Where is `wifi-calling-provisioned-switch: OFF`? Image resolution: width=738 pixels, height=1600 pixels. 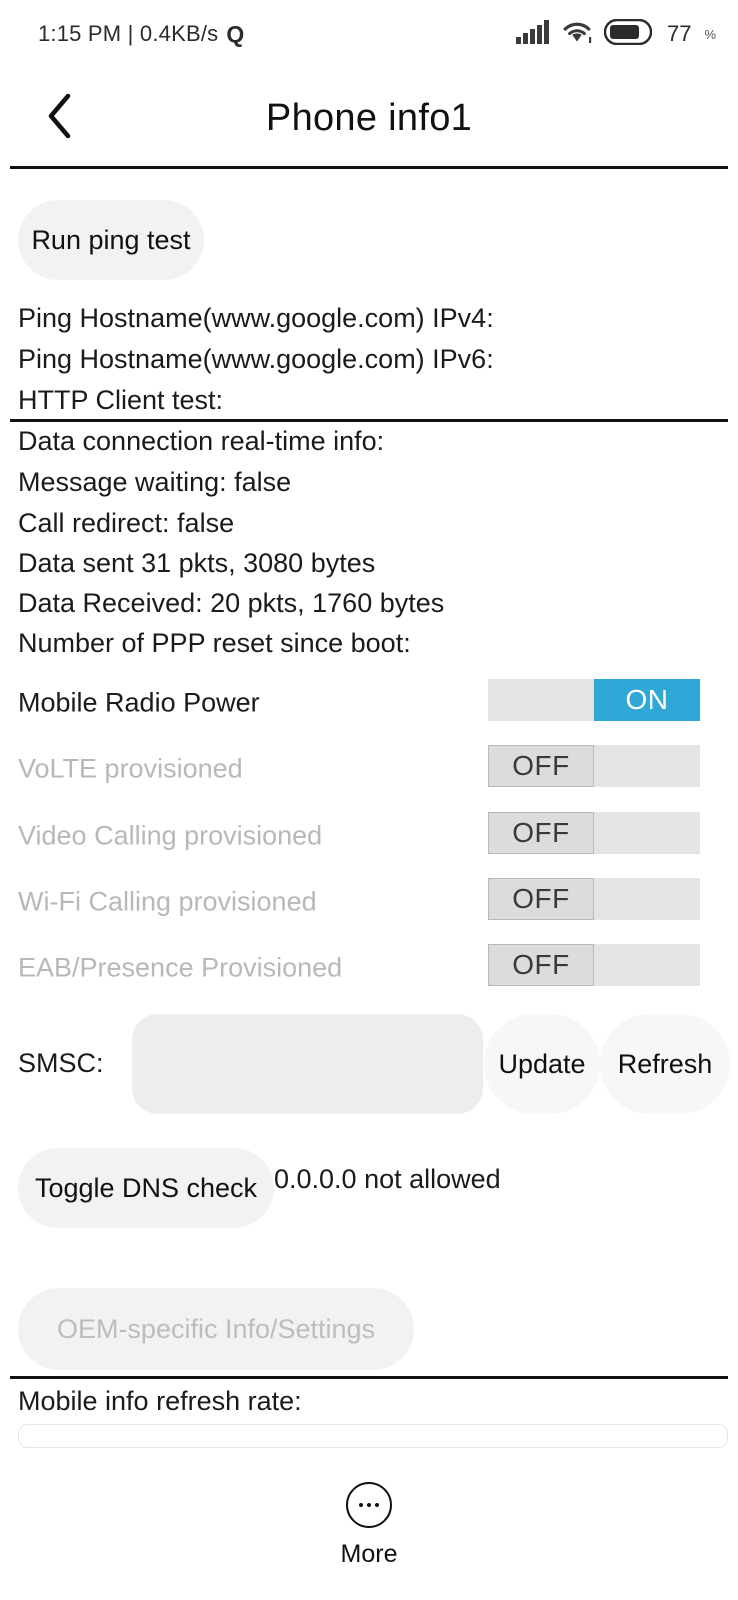 wifi-calling-provisioned-switch: OFF is located at coordinates (594, 899).